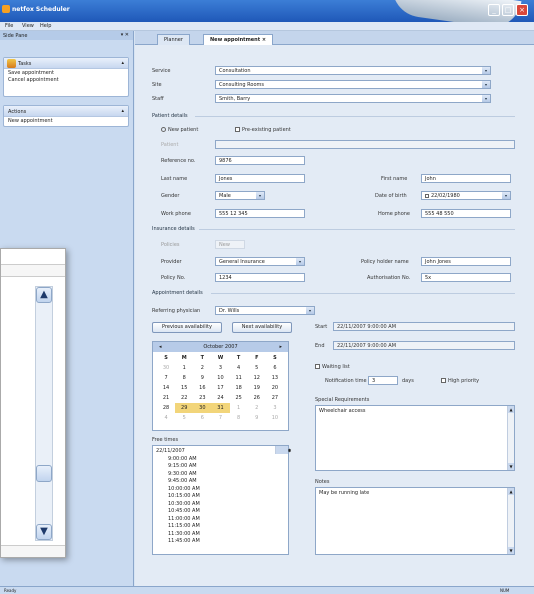 The width and height of the screenshot is (534, 594). Describe the element at coordinates (66, 79) in the screenshot. I see `task-cancel-appointment: Cancel appointment` at that location.